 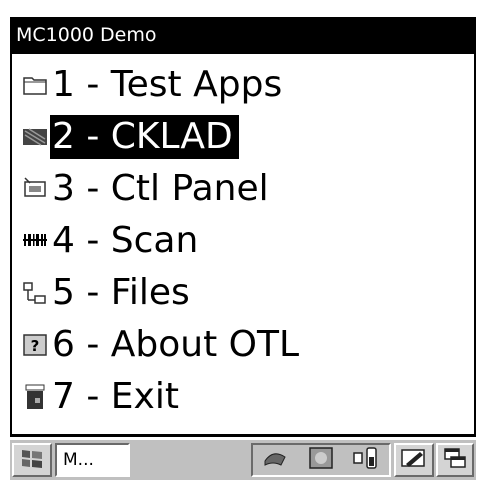 What do you see at coordinates (35, 293) in the screenshot?
I see `file-explorer-icon` at bounding box center [35, 293].